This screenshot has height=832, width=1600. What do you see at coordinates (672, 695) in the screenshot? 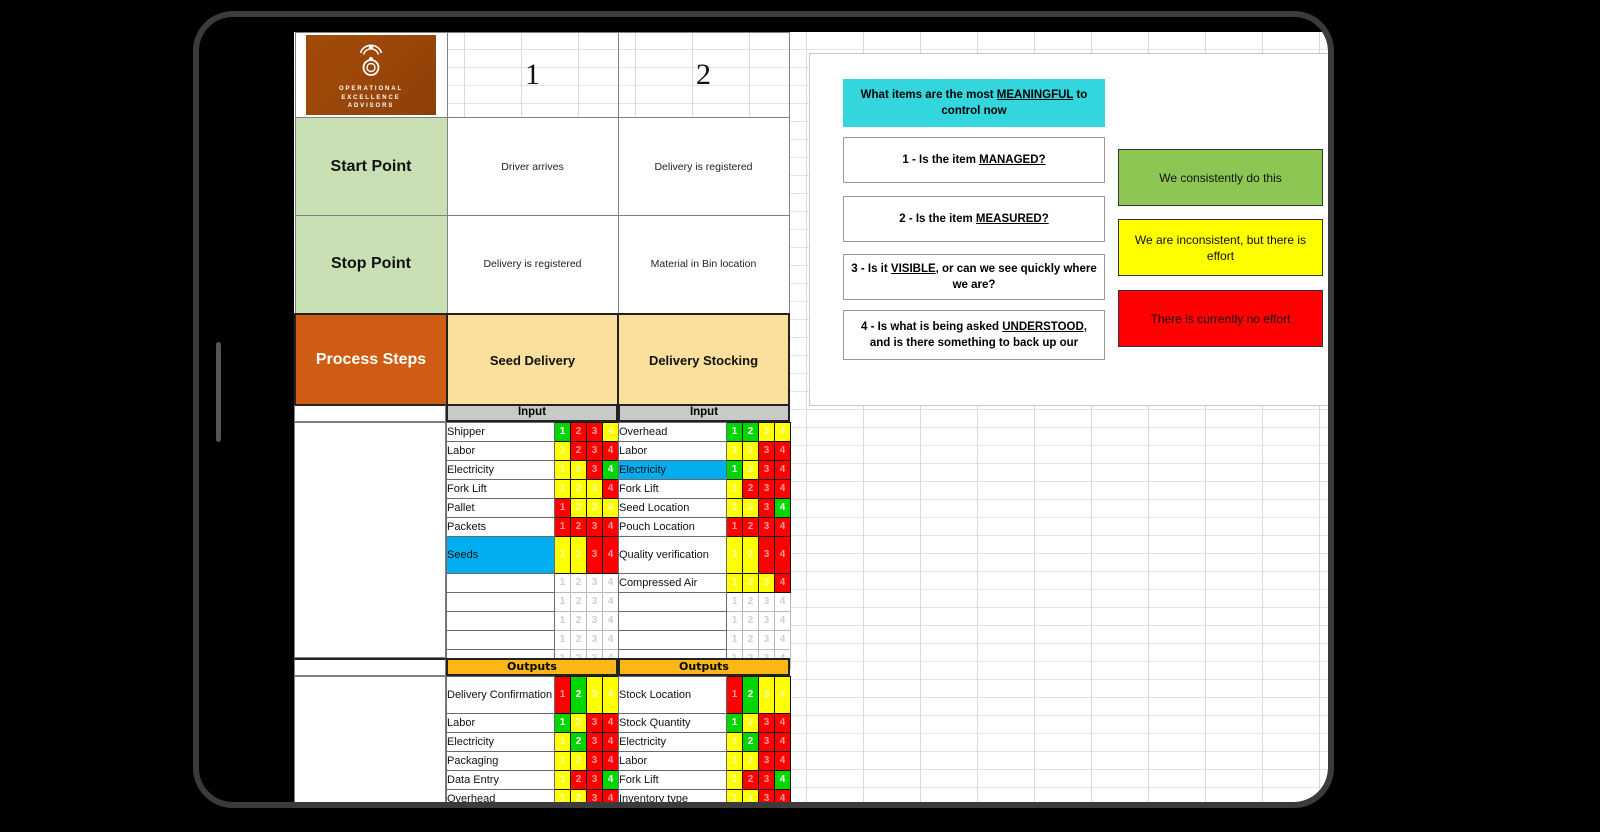
I see `item-name: Stock Location` at bounding box center [672, 695].